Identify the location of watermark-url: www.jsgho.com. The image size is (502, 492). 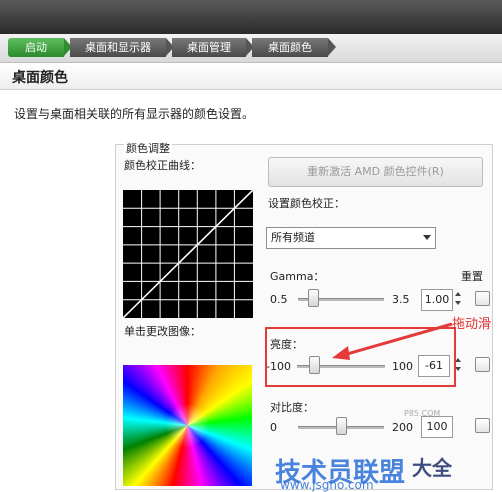
(327, 485).